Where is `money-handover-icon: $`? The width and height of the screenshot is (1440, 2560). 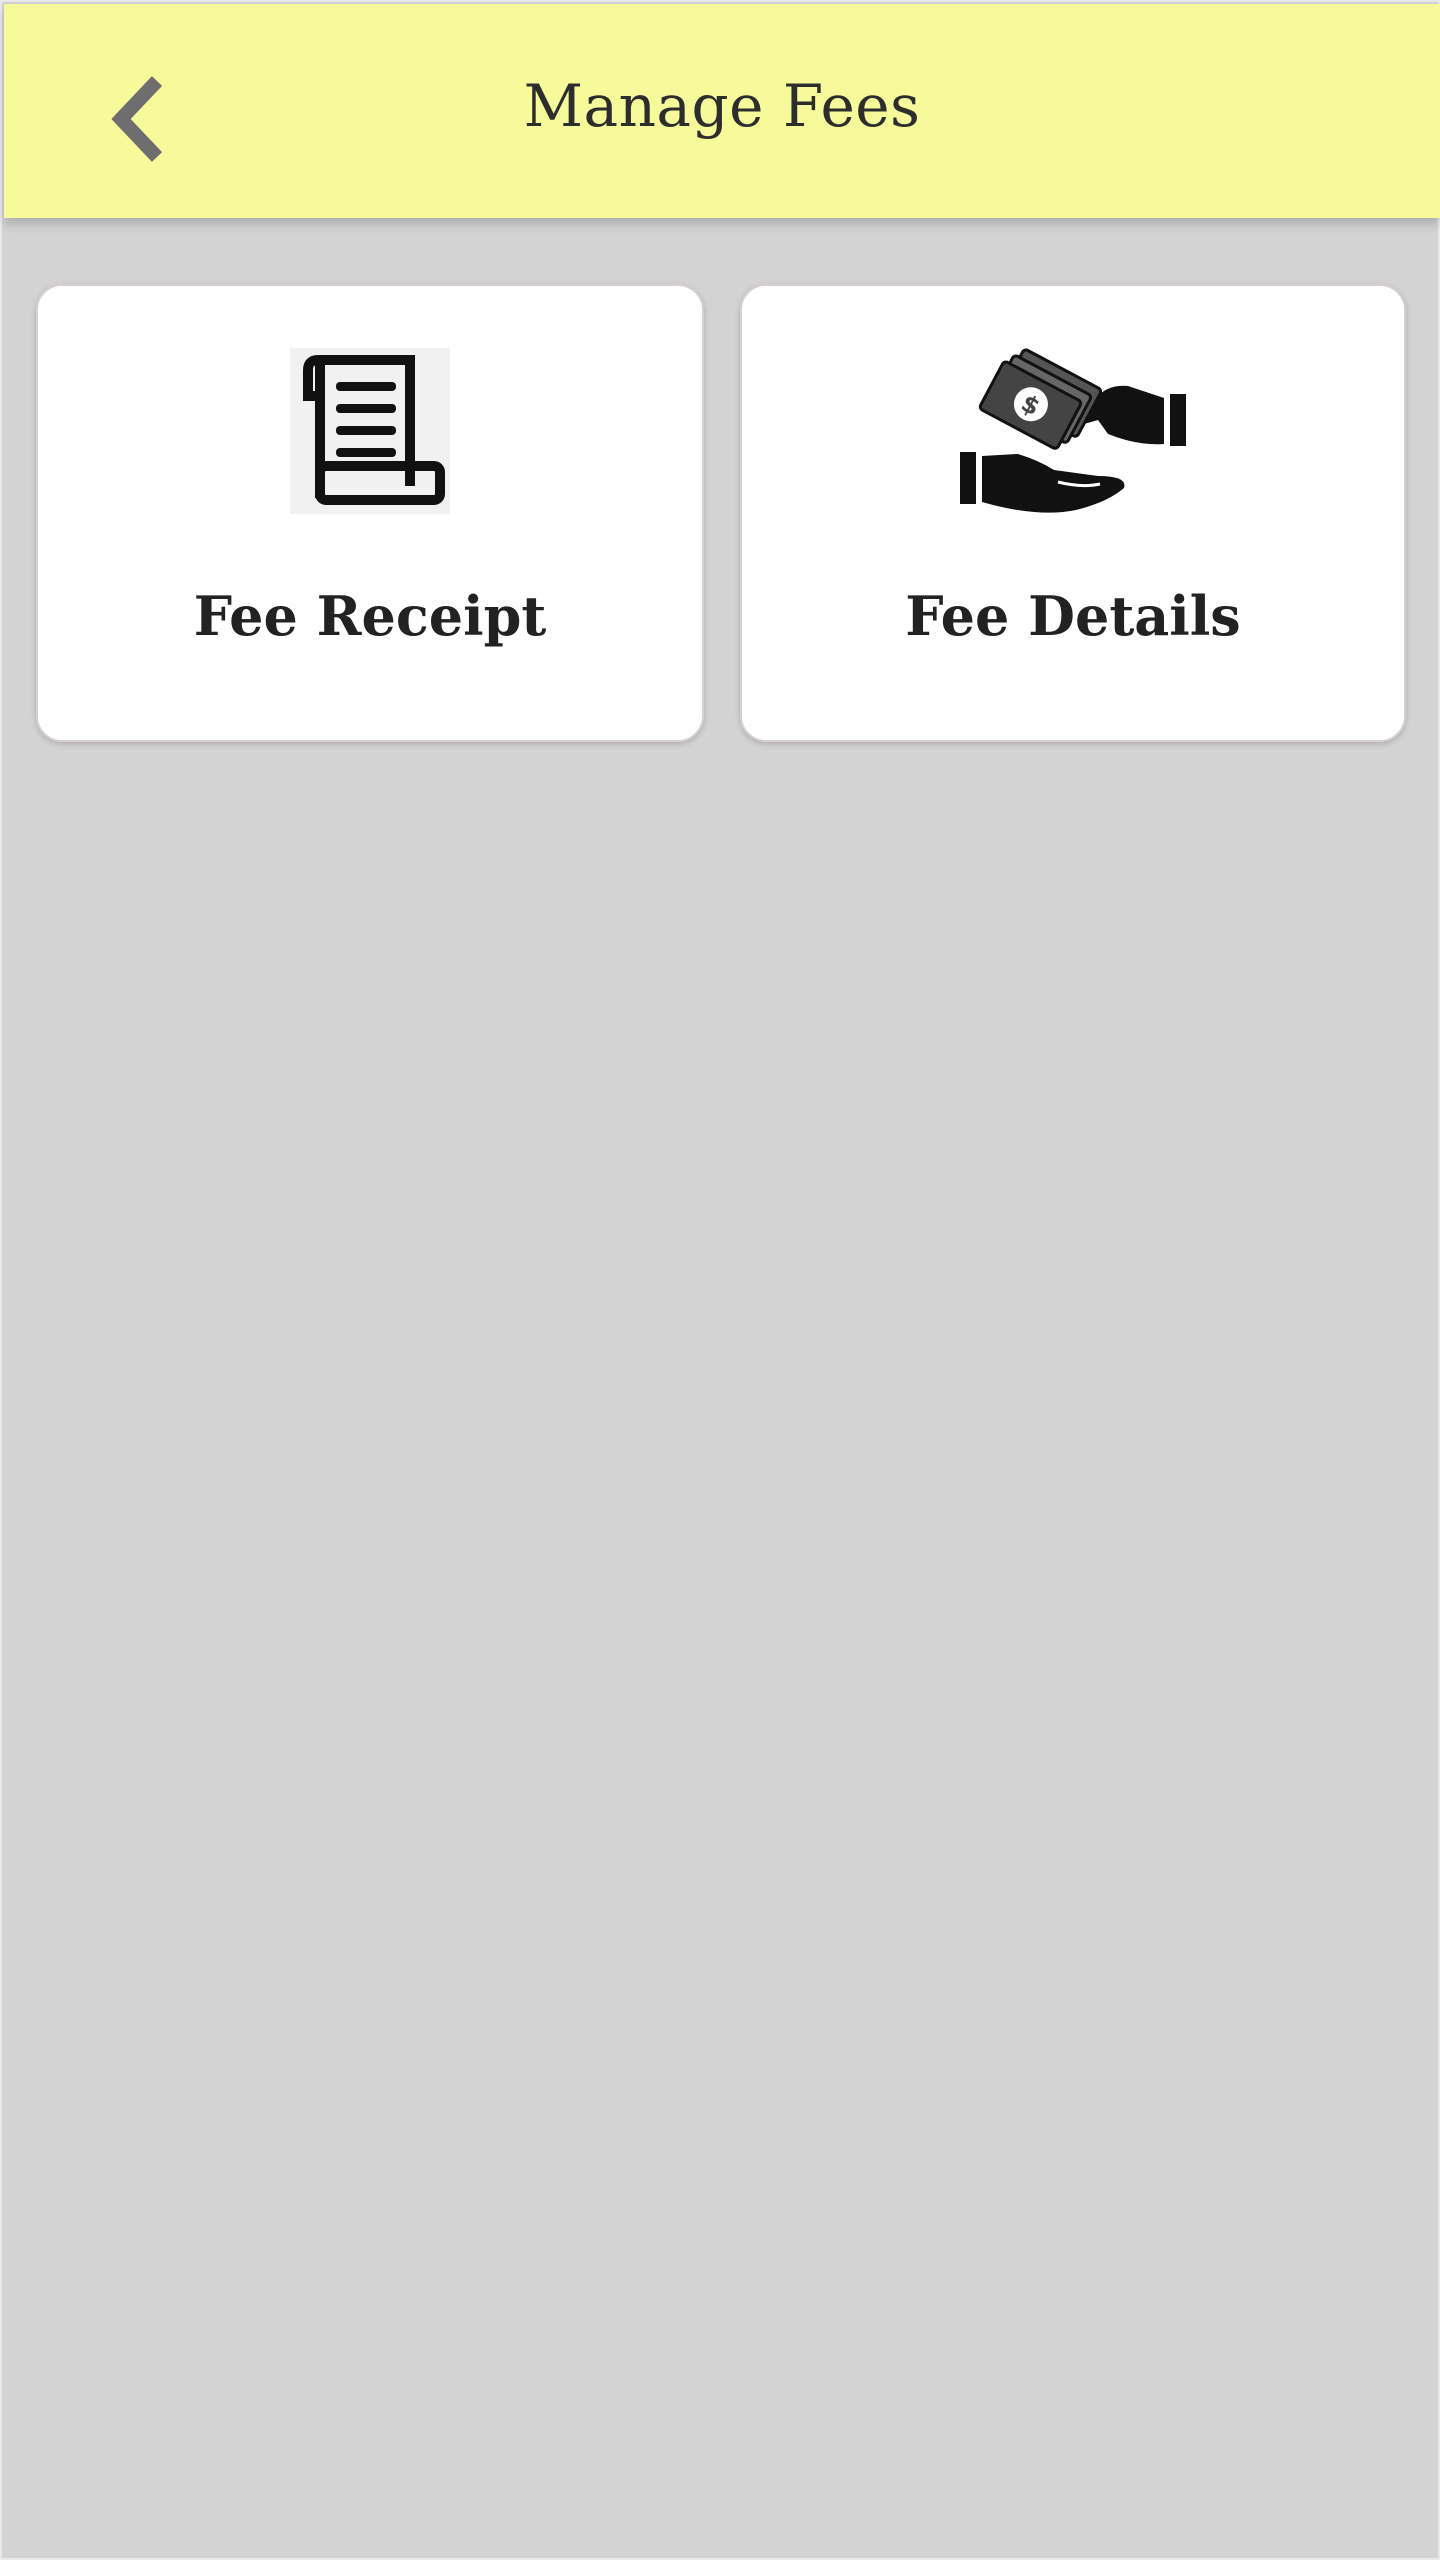 money-handover-icon: $ is located at coordinates (1073, 432).